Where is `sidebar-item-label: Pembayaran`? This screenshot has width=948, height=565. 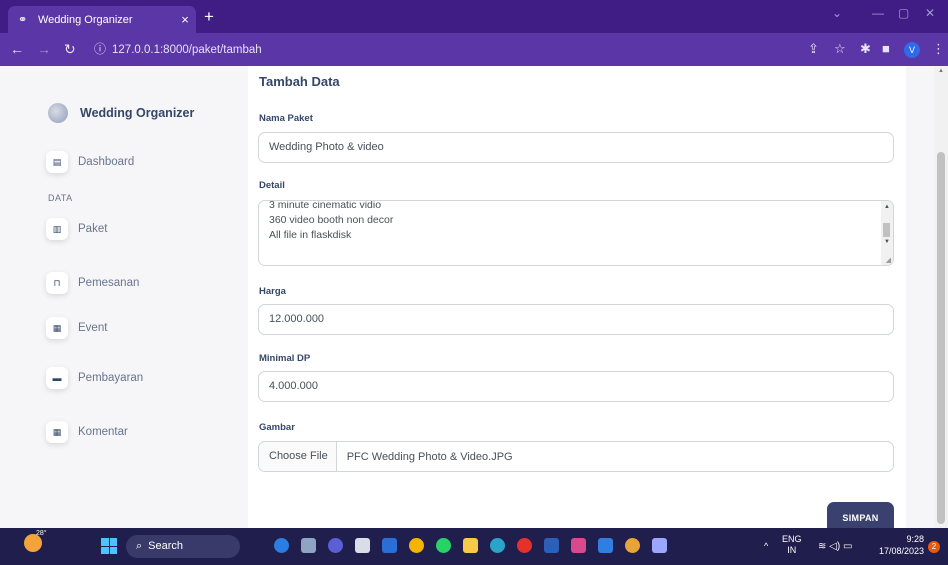
sidebar-item-label: Pembayaran is located at coordinates (111, 378).